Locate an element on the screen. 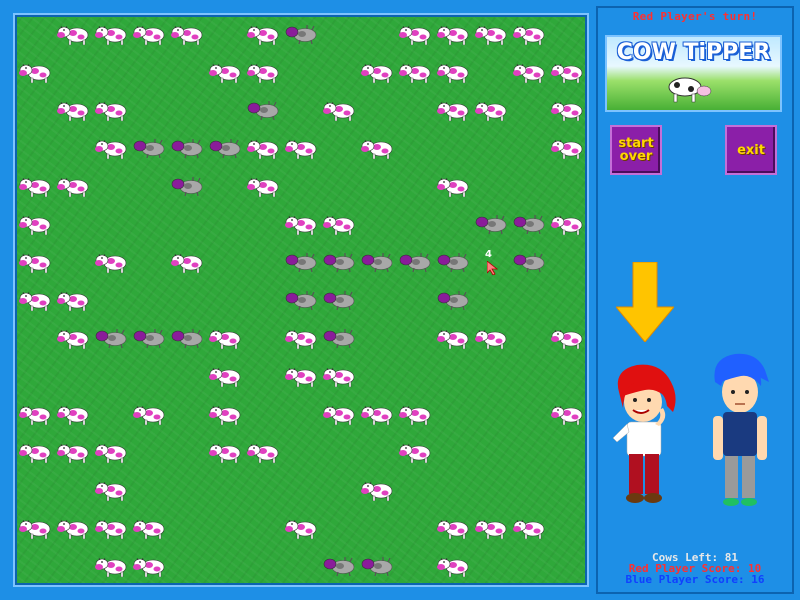 The height and width of the screenshot is (600, 800). start-over-button: start over is located at coordinates (636, 150).